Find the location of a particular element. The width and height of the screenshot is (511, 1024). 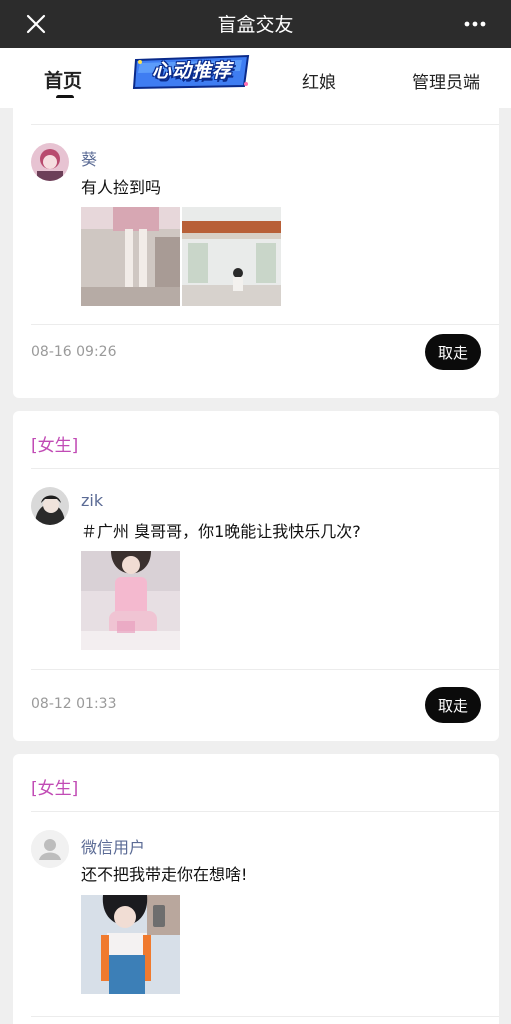

title-bar: 盲盒交友 is located at coordinates (255, 24).